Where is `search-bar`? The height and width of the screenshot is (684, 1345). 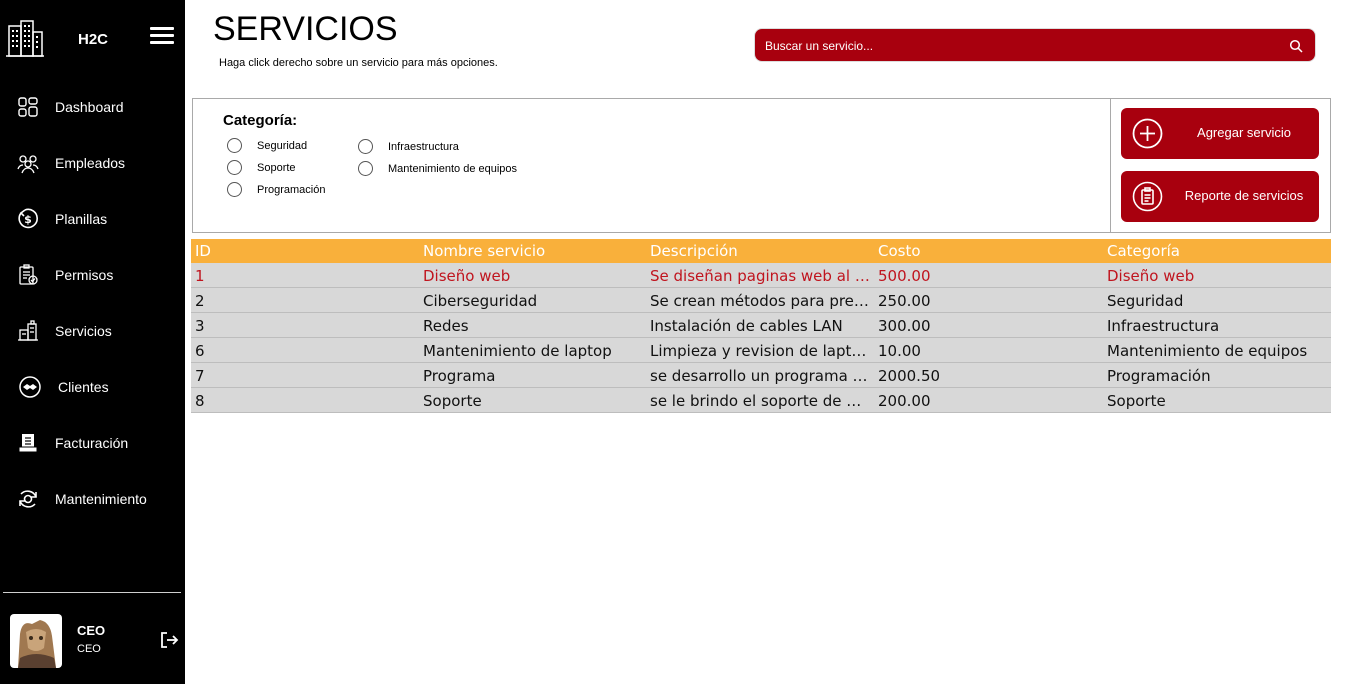 search-bar is located at coordinates (1035, 45).